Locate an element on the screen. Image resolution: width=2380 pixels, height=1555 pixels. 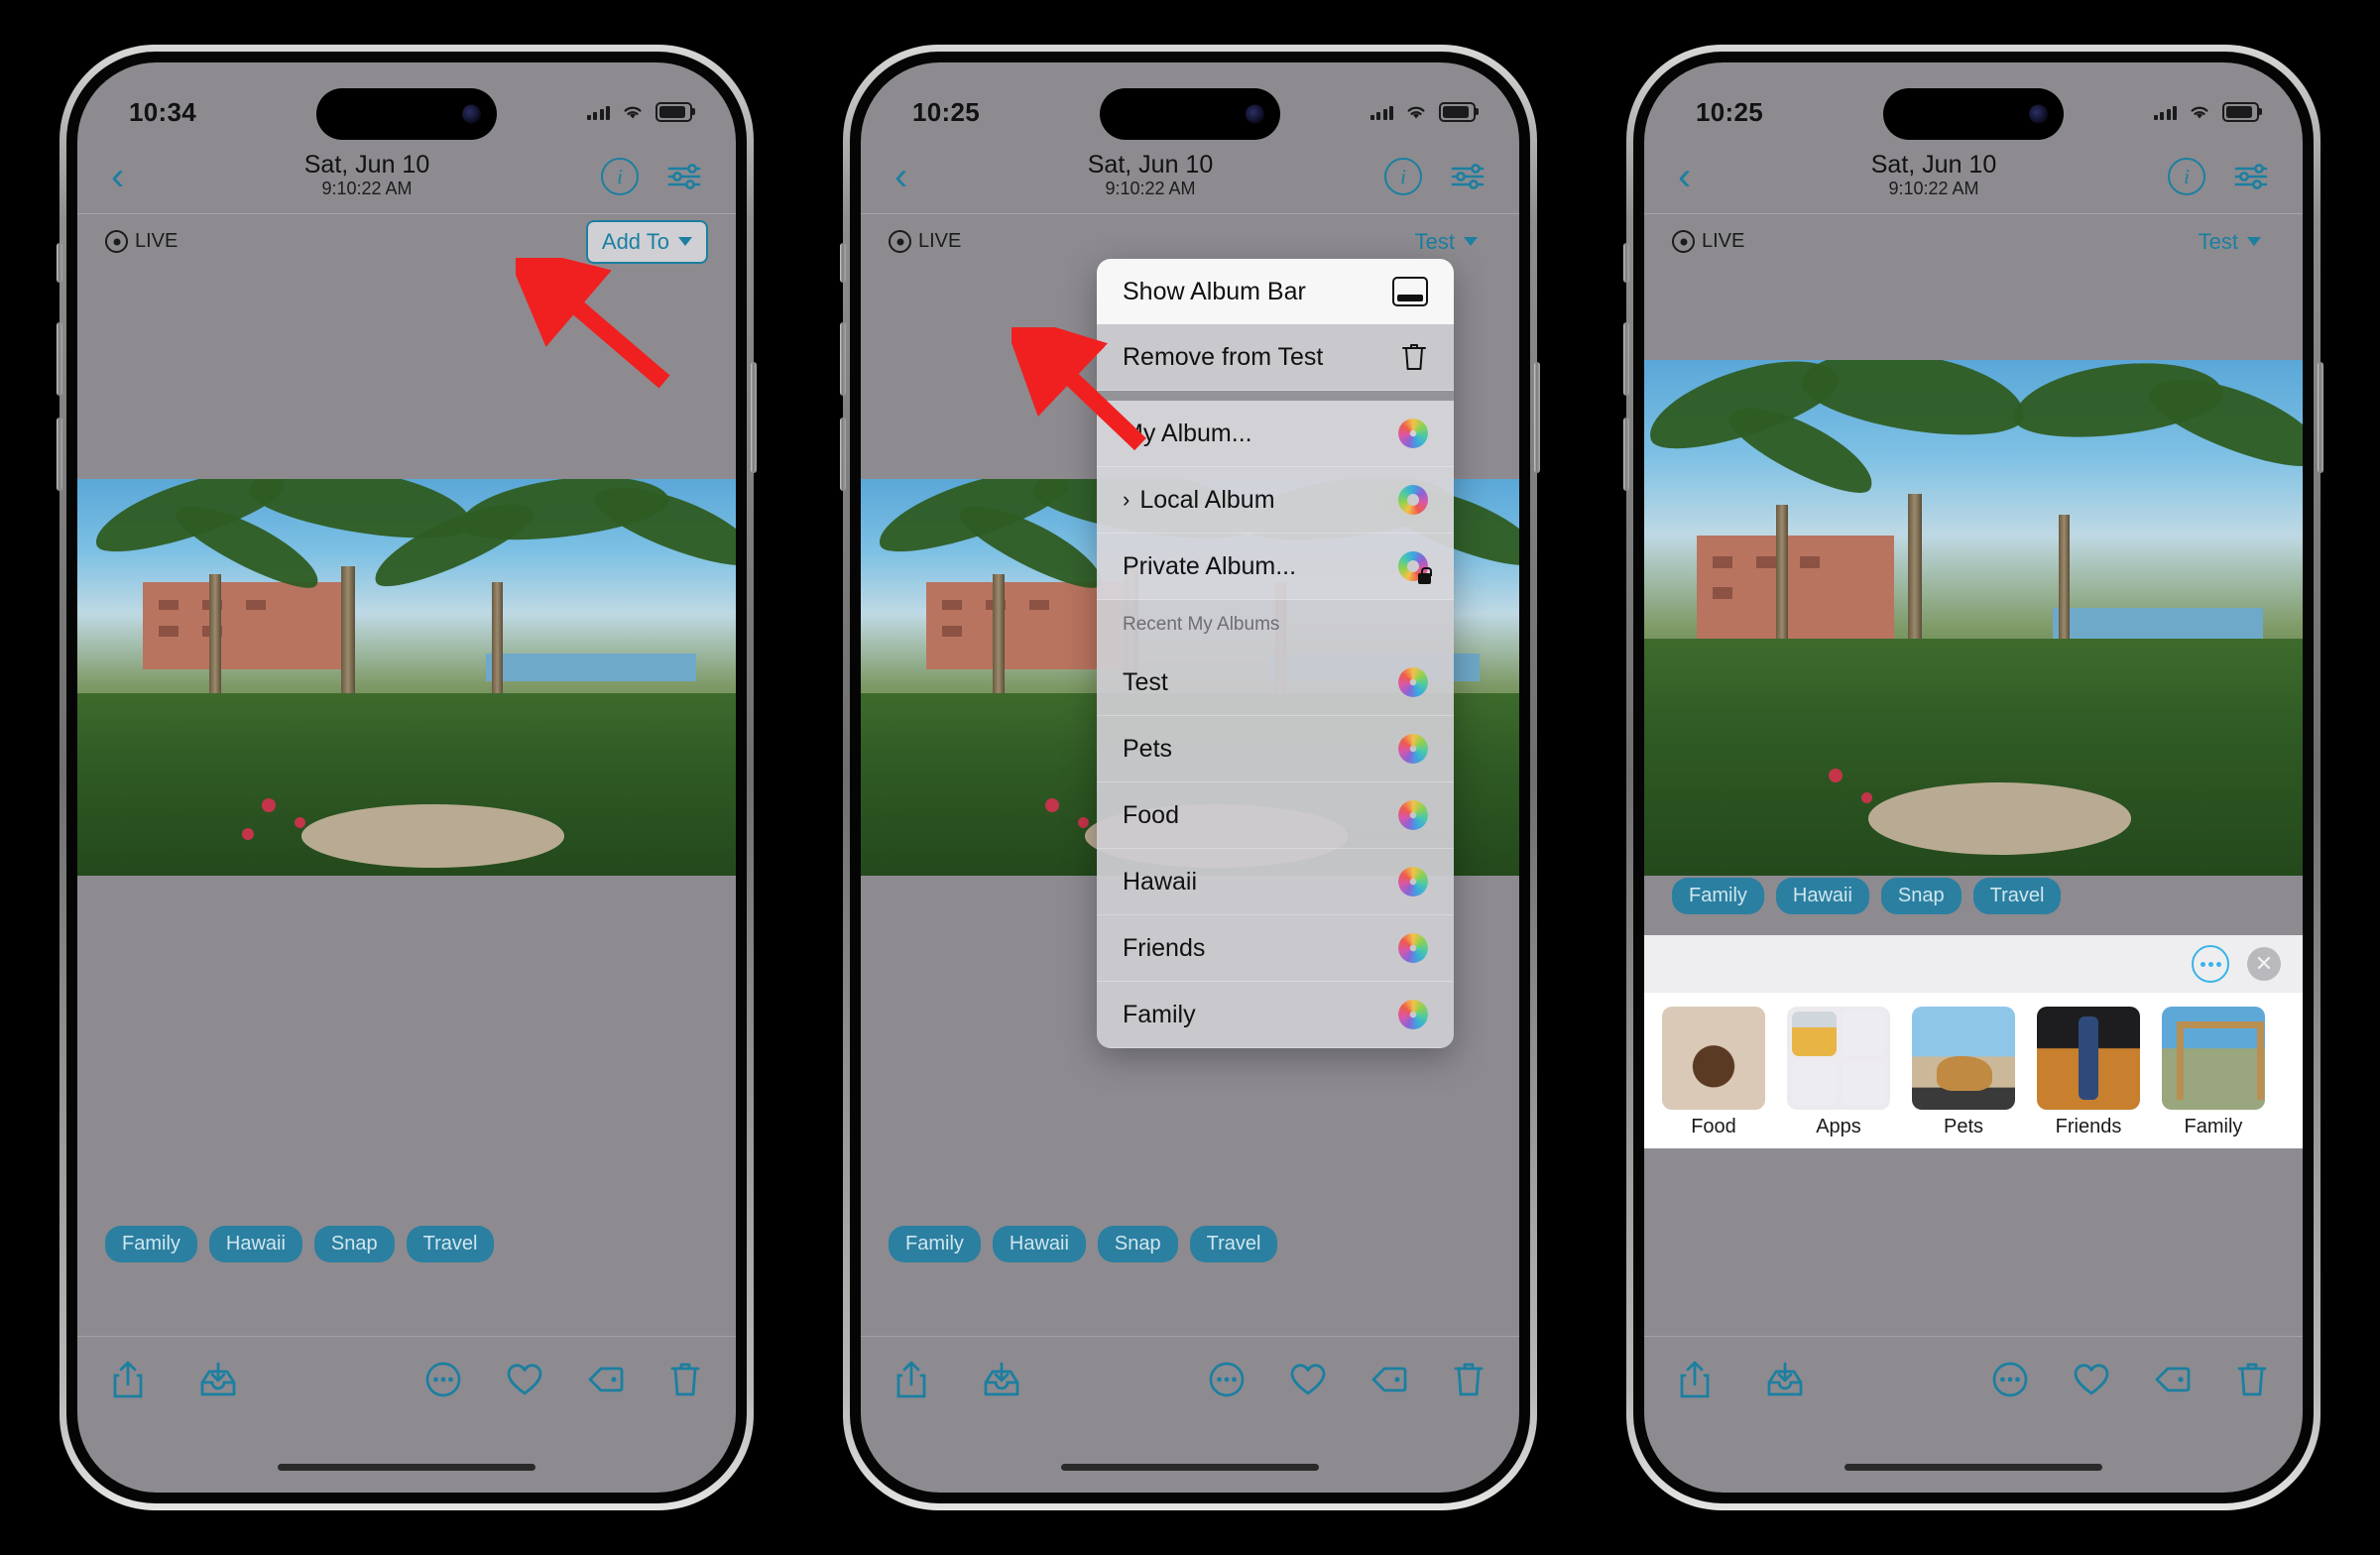
album-thumb-item: Family is located at coordinates (2213, 1072).